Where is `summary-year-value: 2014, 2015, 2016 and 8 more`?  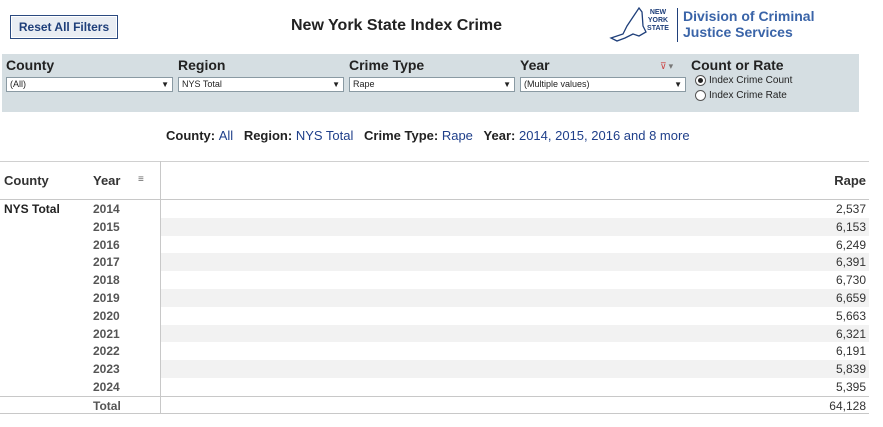
summary-year-value: 2014, 2015, 2016 and 8 more is located at coordinates (604, 135).